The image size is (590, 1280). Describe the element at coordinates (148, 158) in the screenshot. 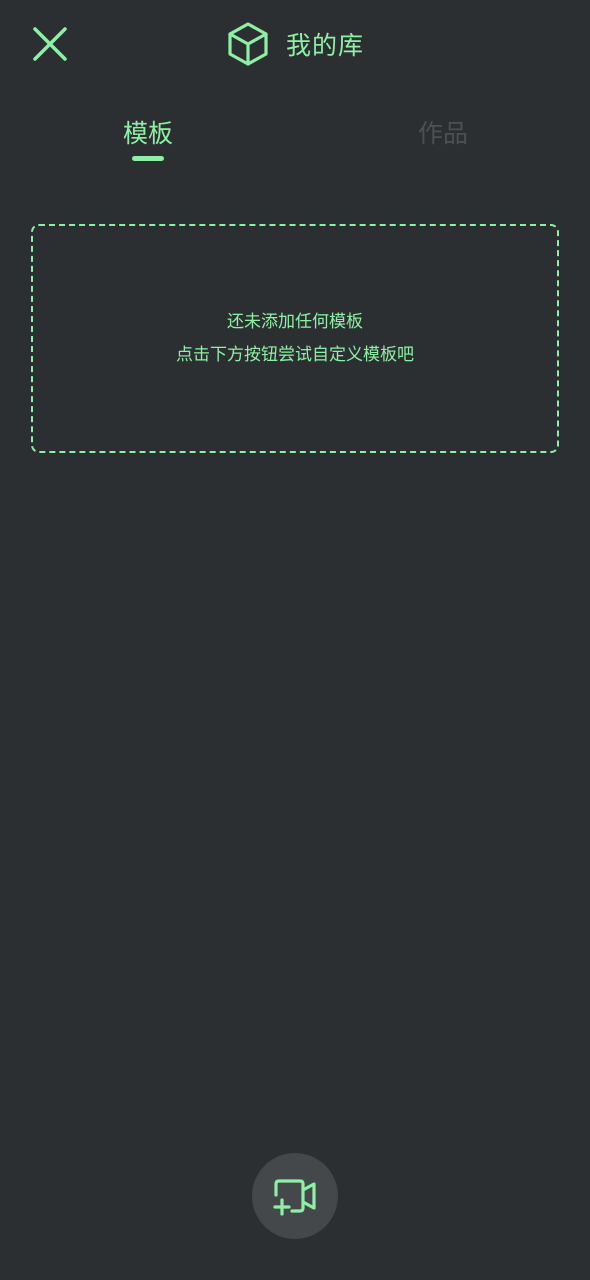

I see `active-tab-indicator` at that location.